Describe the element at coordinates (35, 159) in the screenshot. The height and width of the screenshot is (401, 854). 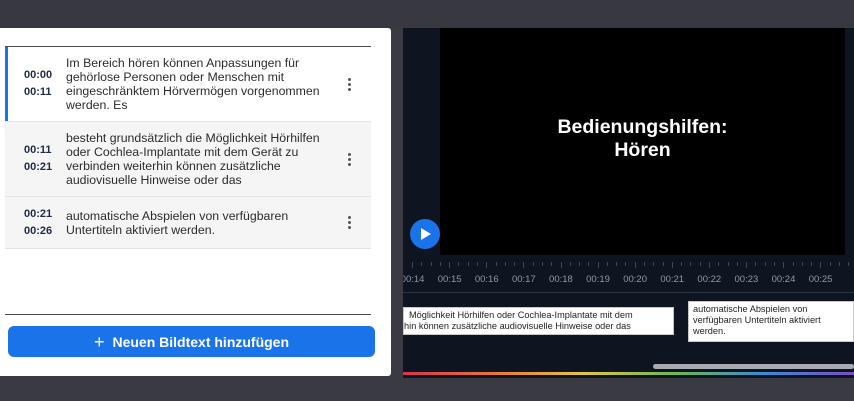
I see `subtitle-times: 00:11 00:21` at that location.